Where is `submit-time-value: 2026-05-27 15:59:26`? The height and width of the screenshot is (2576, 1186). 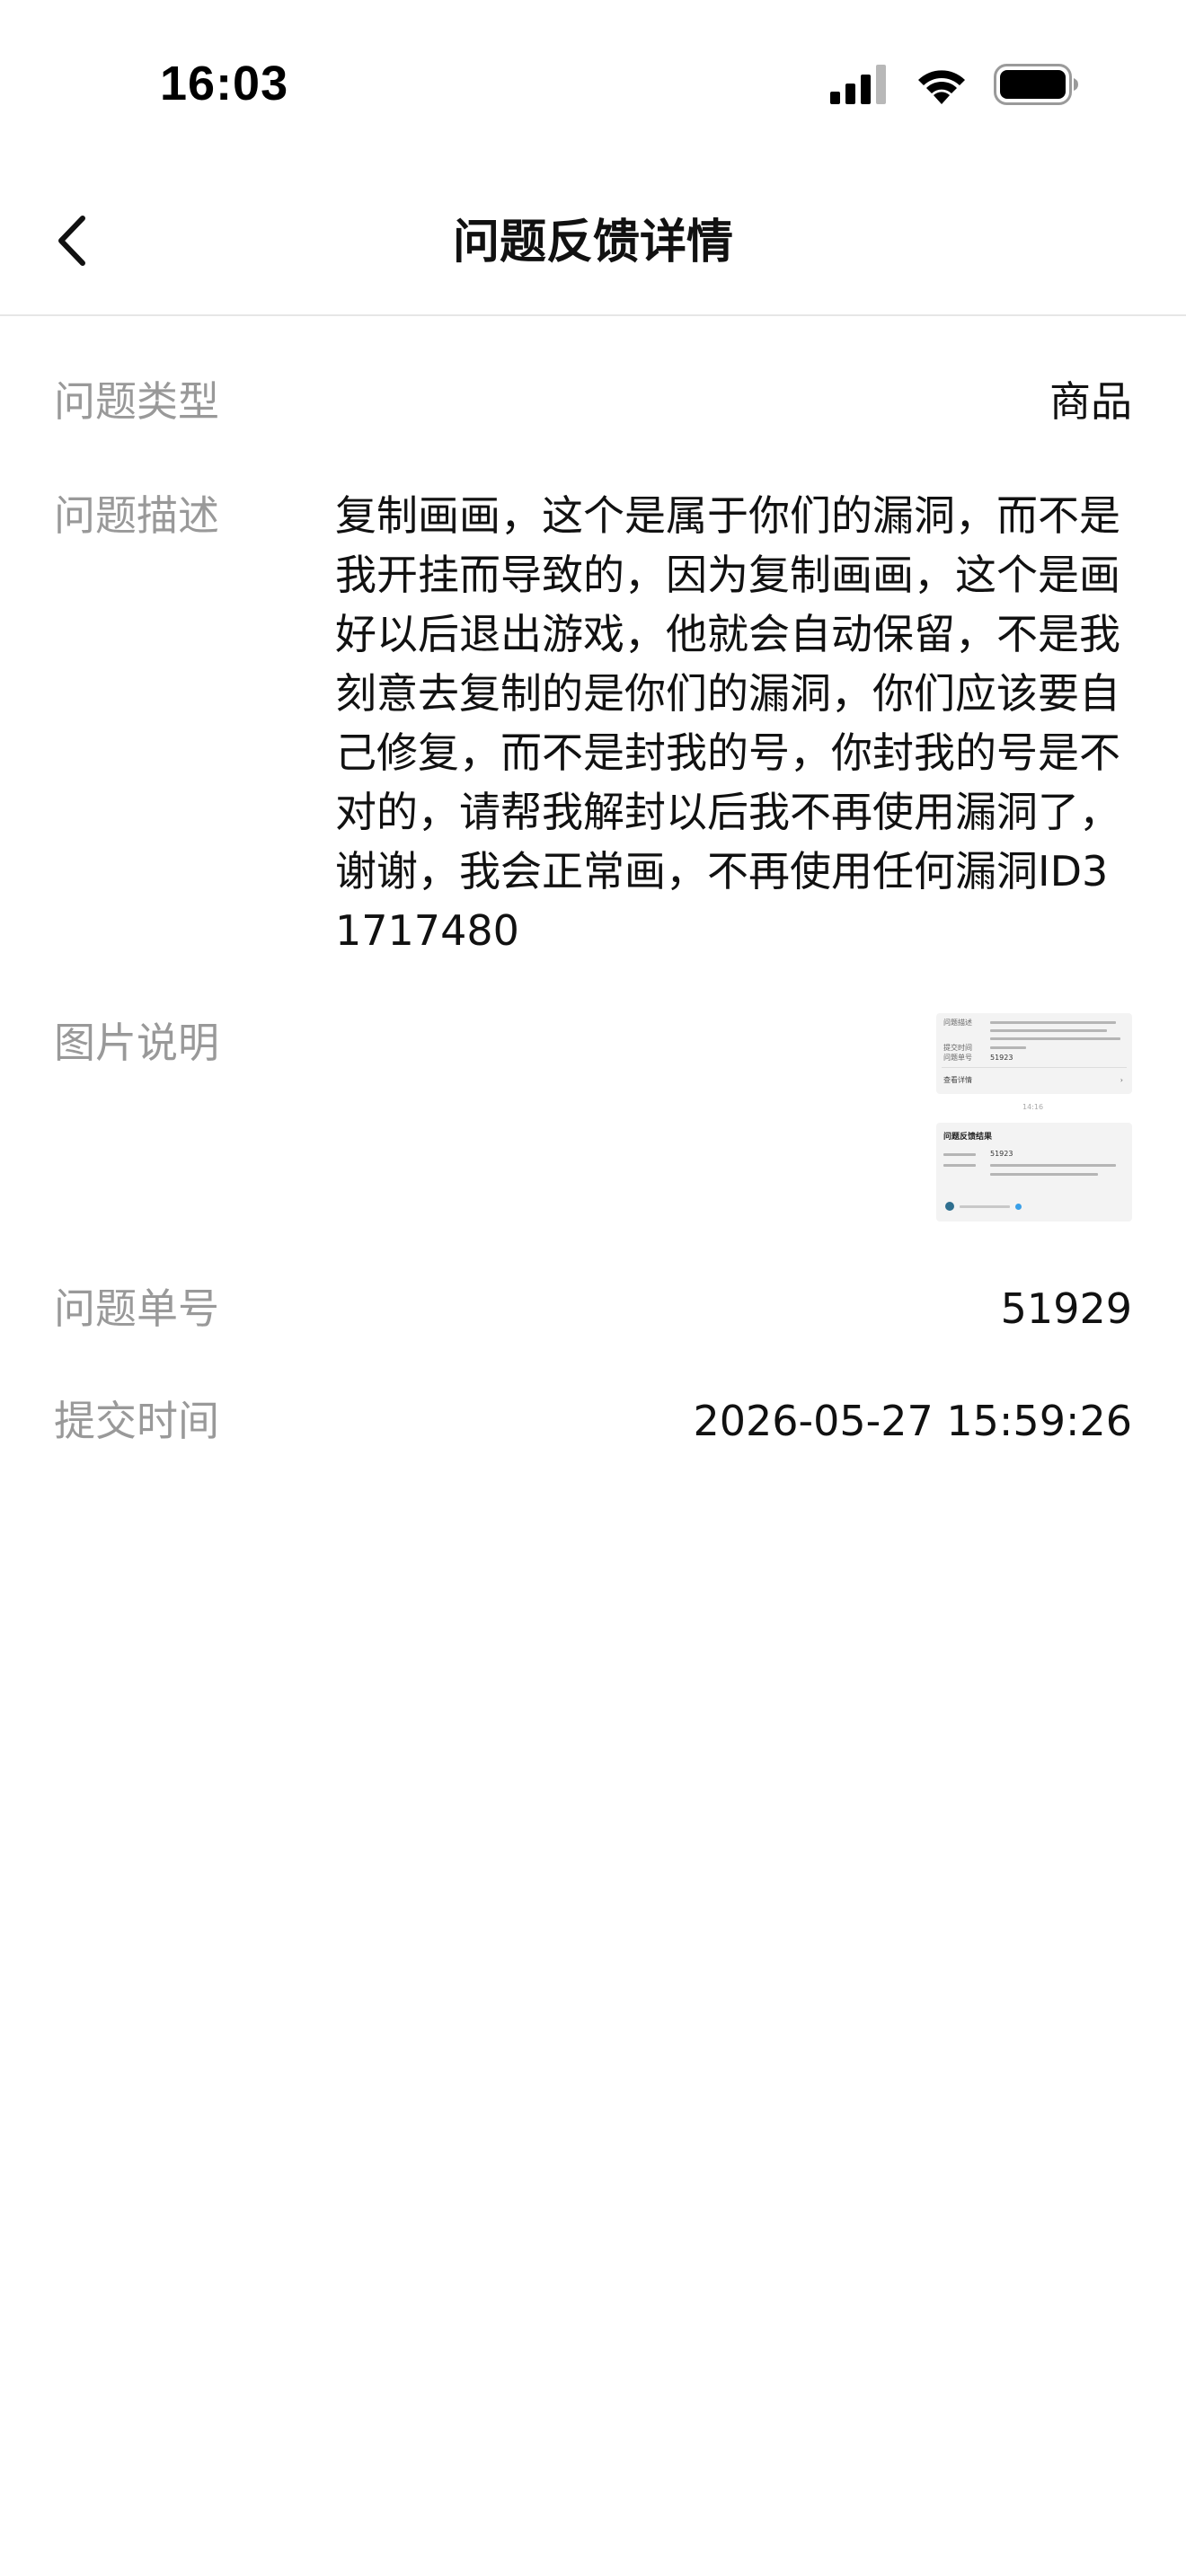
submit-time-value: 2026-05-27 15:59:26 is located at coordinates (912, 1421).